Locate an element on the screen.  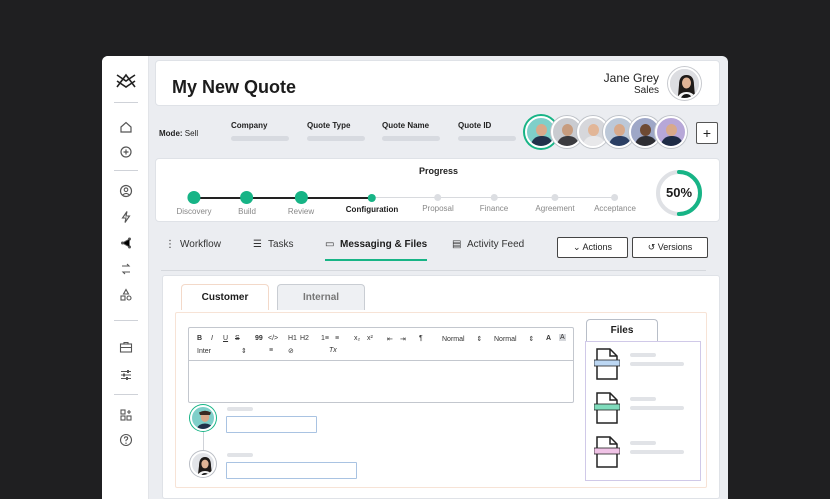
background-color-button: A is located at coordinates (562, 337).